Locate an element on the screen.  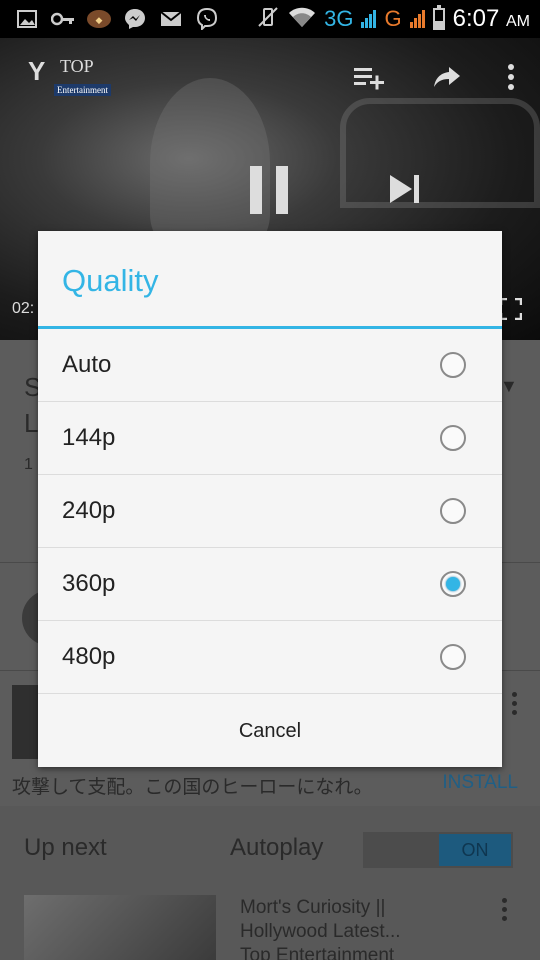
channel-logo: Y TOP Entertainment is located at coordinates (69, 80).